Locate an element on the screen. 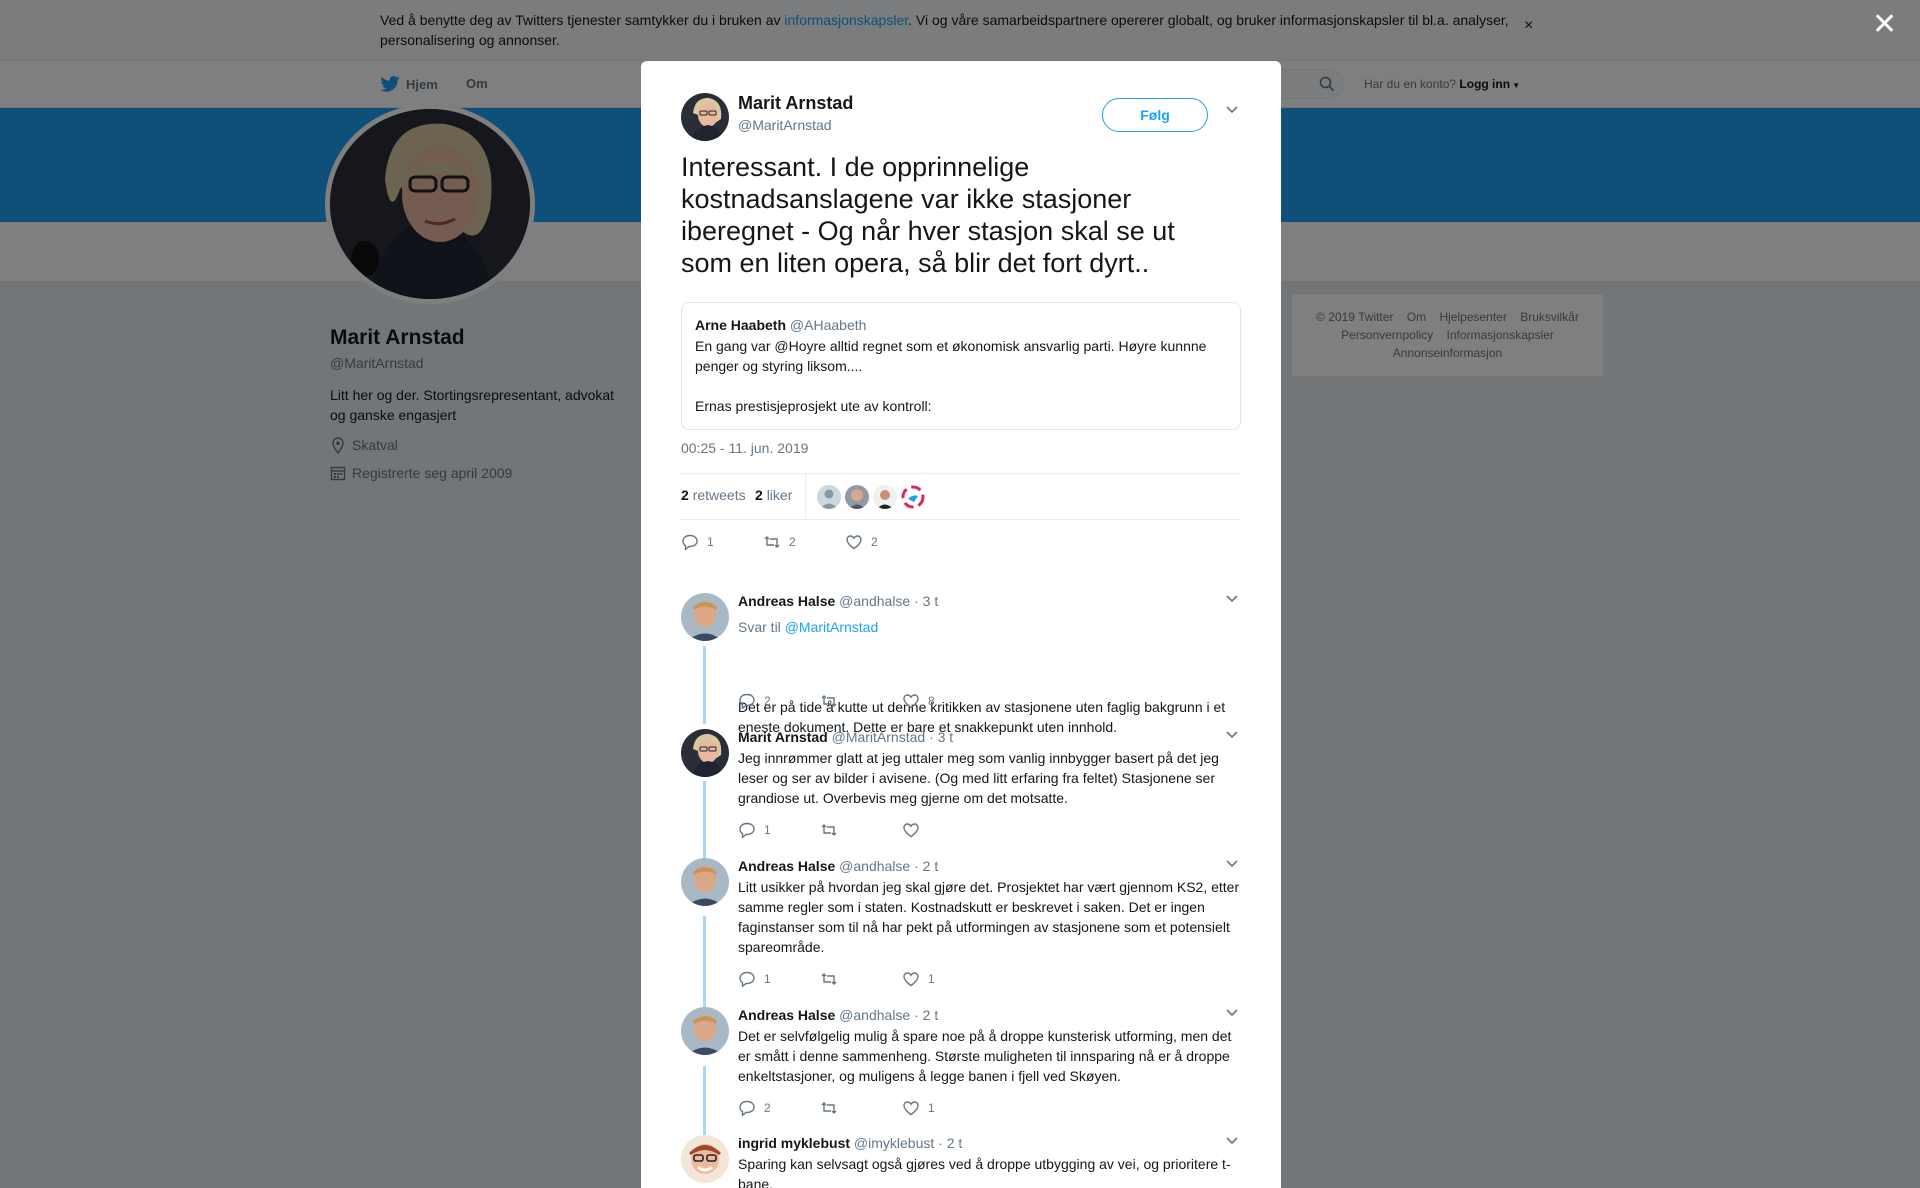 Image resolution: width=1920 pixels, height=1188 pixels. retweets-count: 2 is located at coordinates (685, 495).